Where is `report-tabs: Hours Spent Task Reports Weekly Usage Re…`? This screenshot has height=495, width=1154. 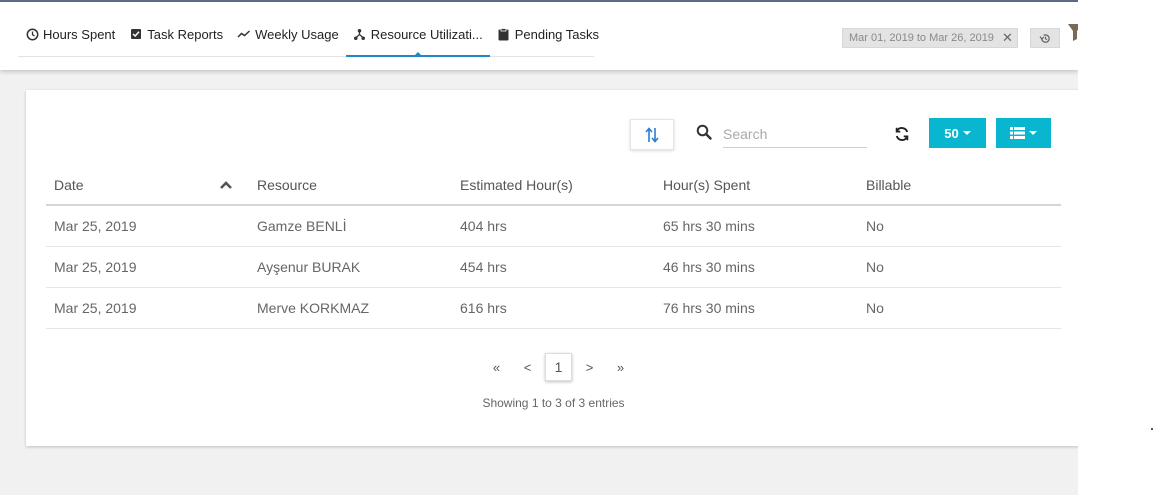
report-tabs: Hours Spent Task Reports Weekly Usage Re… is located at coordinates (308, 34).